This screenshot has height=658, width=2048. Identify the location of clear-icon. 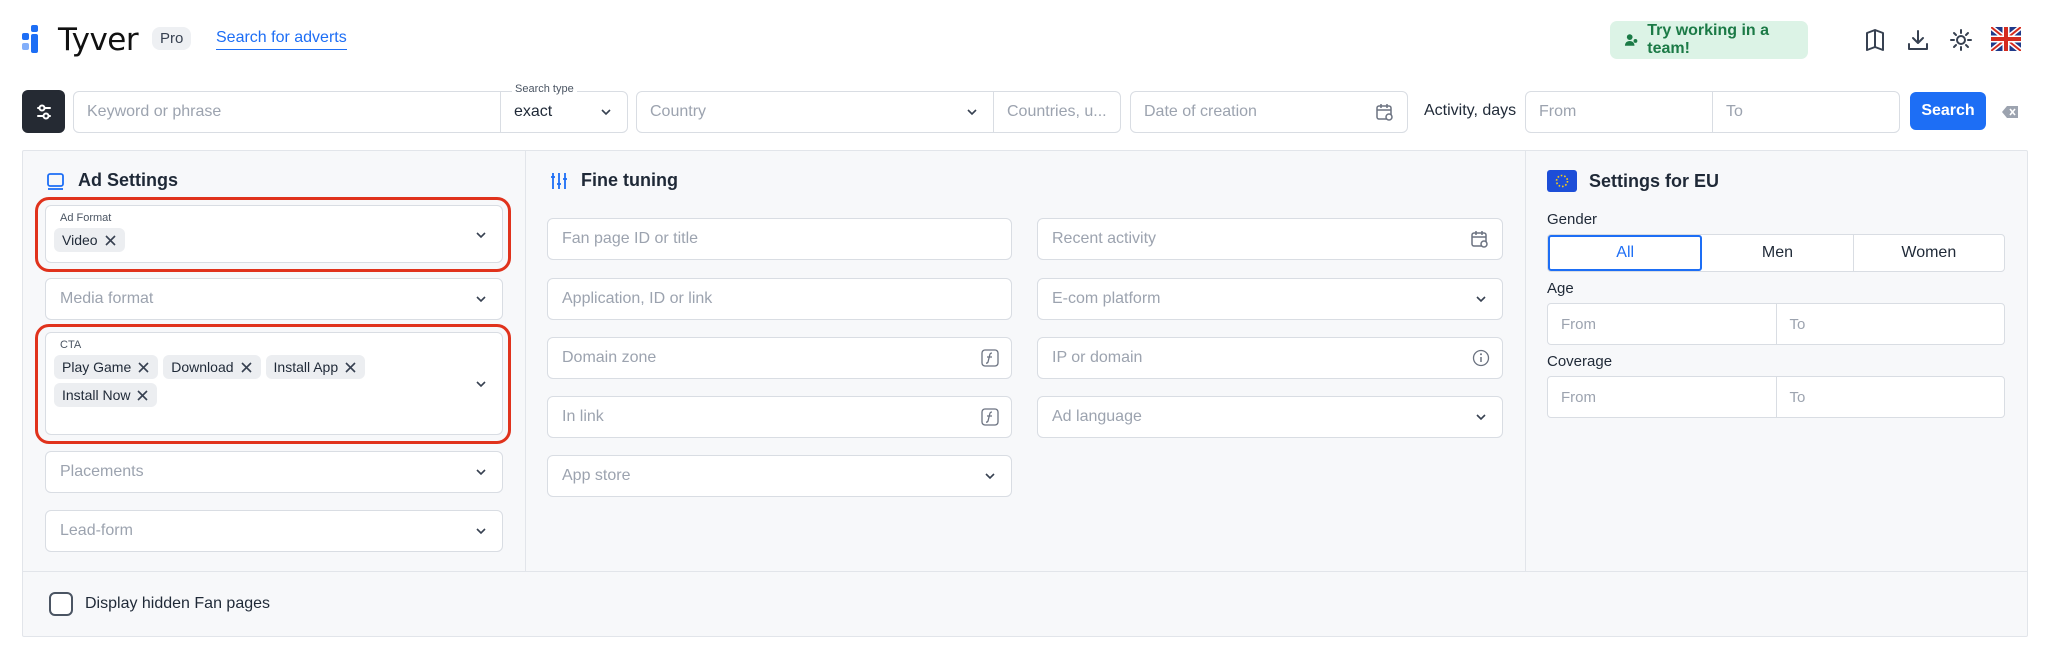
(2010, 112).